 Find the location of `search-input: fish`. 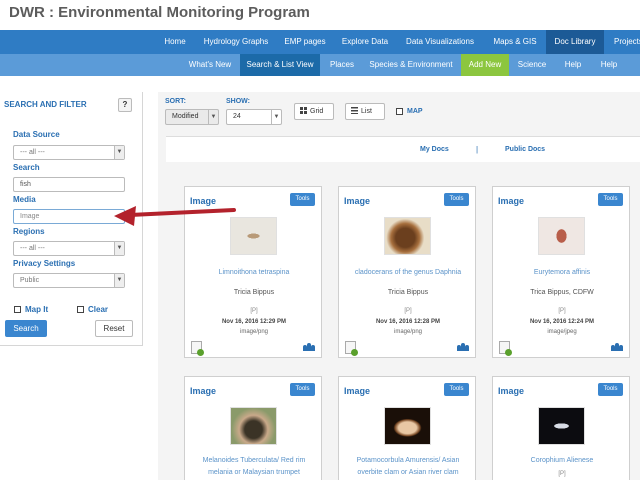

search-input: fish is located at coordinates (69, 184).